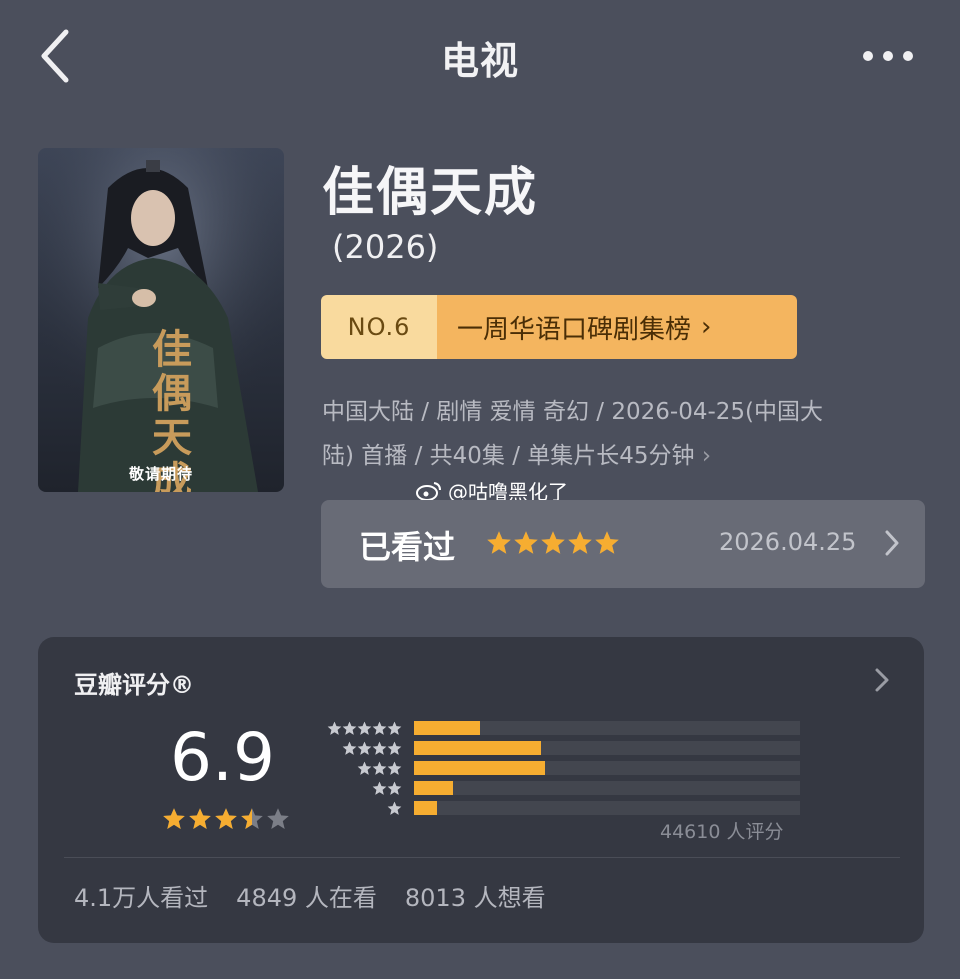 The image size is (960, 979). Describe the element at coordinates (475, 895) in the screenshot. I see `stat-want: 8013 人想看` at that location.